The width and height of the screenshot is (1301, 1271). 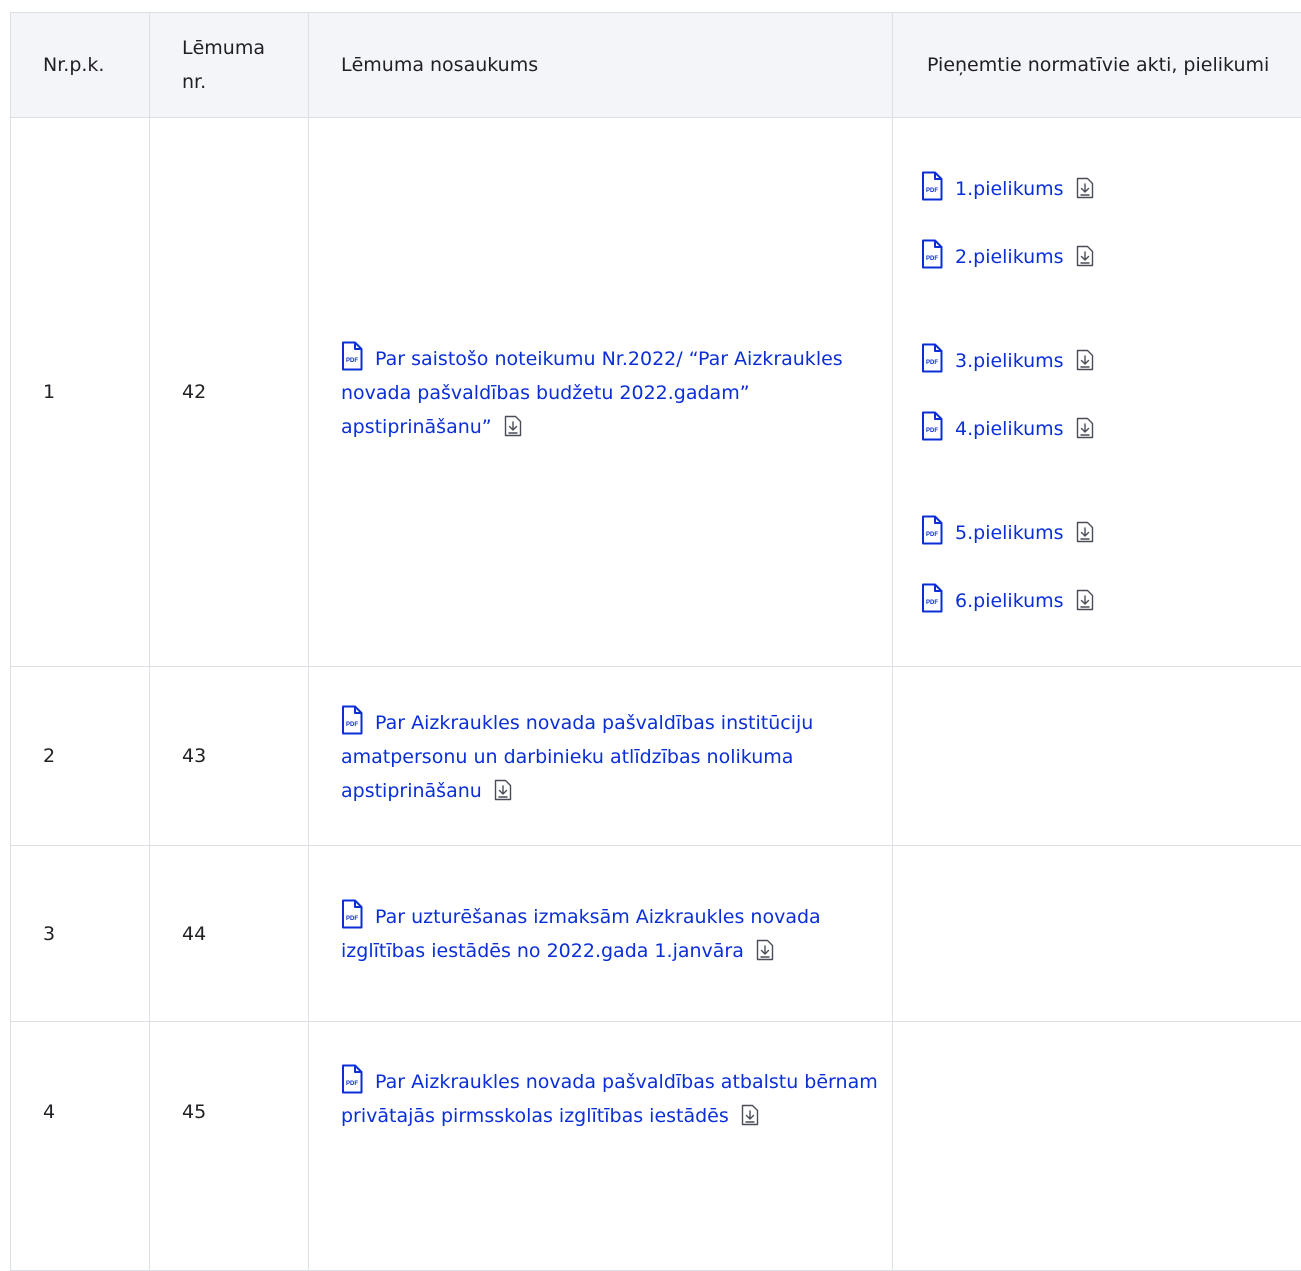 What do you see at coordinates (80, 1146) in the screenshot?
I see `row-nr: 4` at bounding box center [80, 1146].